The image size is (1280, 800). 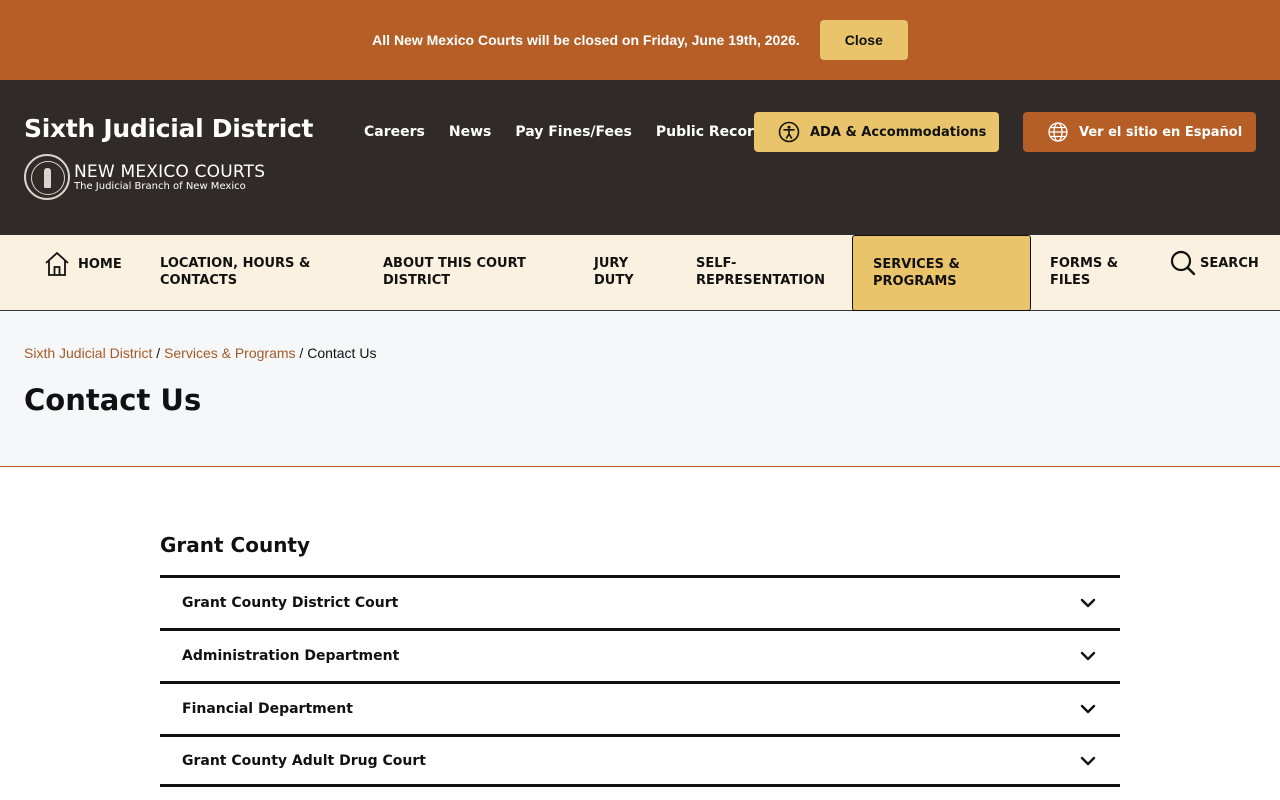 I want to click on accordion-item-label: Grant County District Court, so click(x=290, y=603).